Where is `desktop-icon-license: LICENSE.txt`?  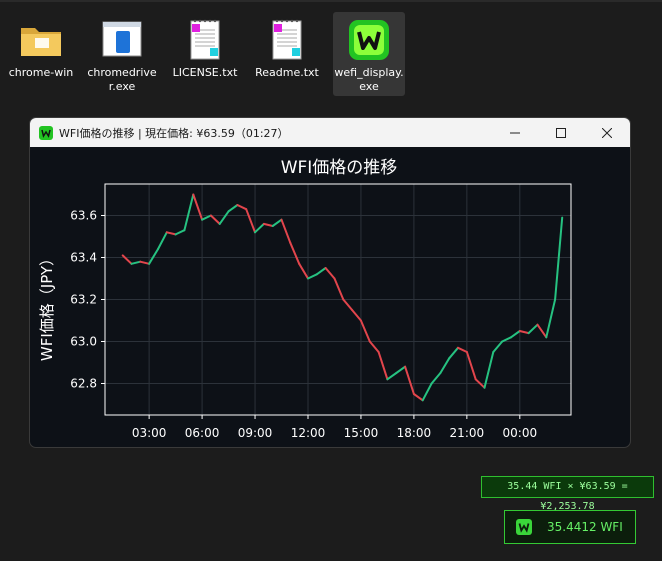 desktop-icon-license: LICENSE.txt is located at coordinates (205, 54).